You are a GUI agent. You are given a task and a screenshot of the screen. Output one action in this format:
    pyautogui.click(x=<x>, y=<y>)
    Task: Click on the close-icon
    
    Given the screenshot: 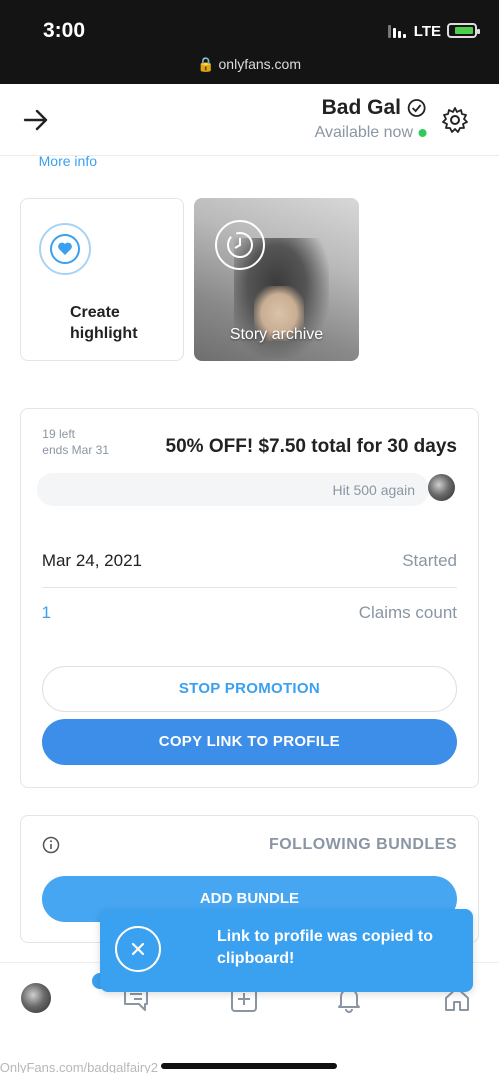 What is the action you would take?
    pyautogui.click(x=138, y=949)
    